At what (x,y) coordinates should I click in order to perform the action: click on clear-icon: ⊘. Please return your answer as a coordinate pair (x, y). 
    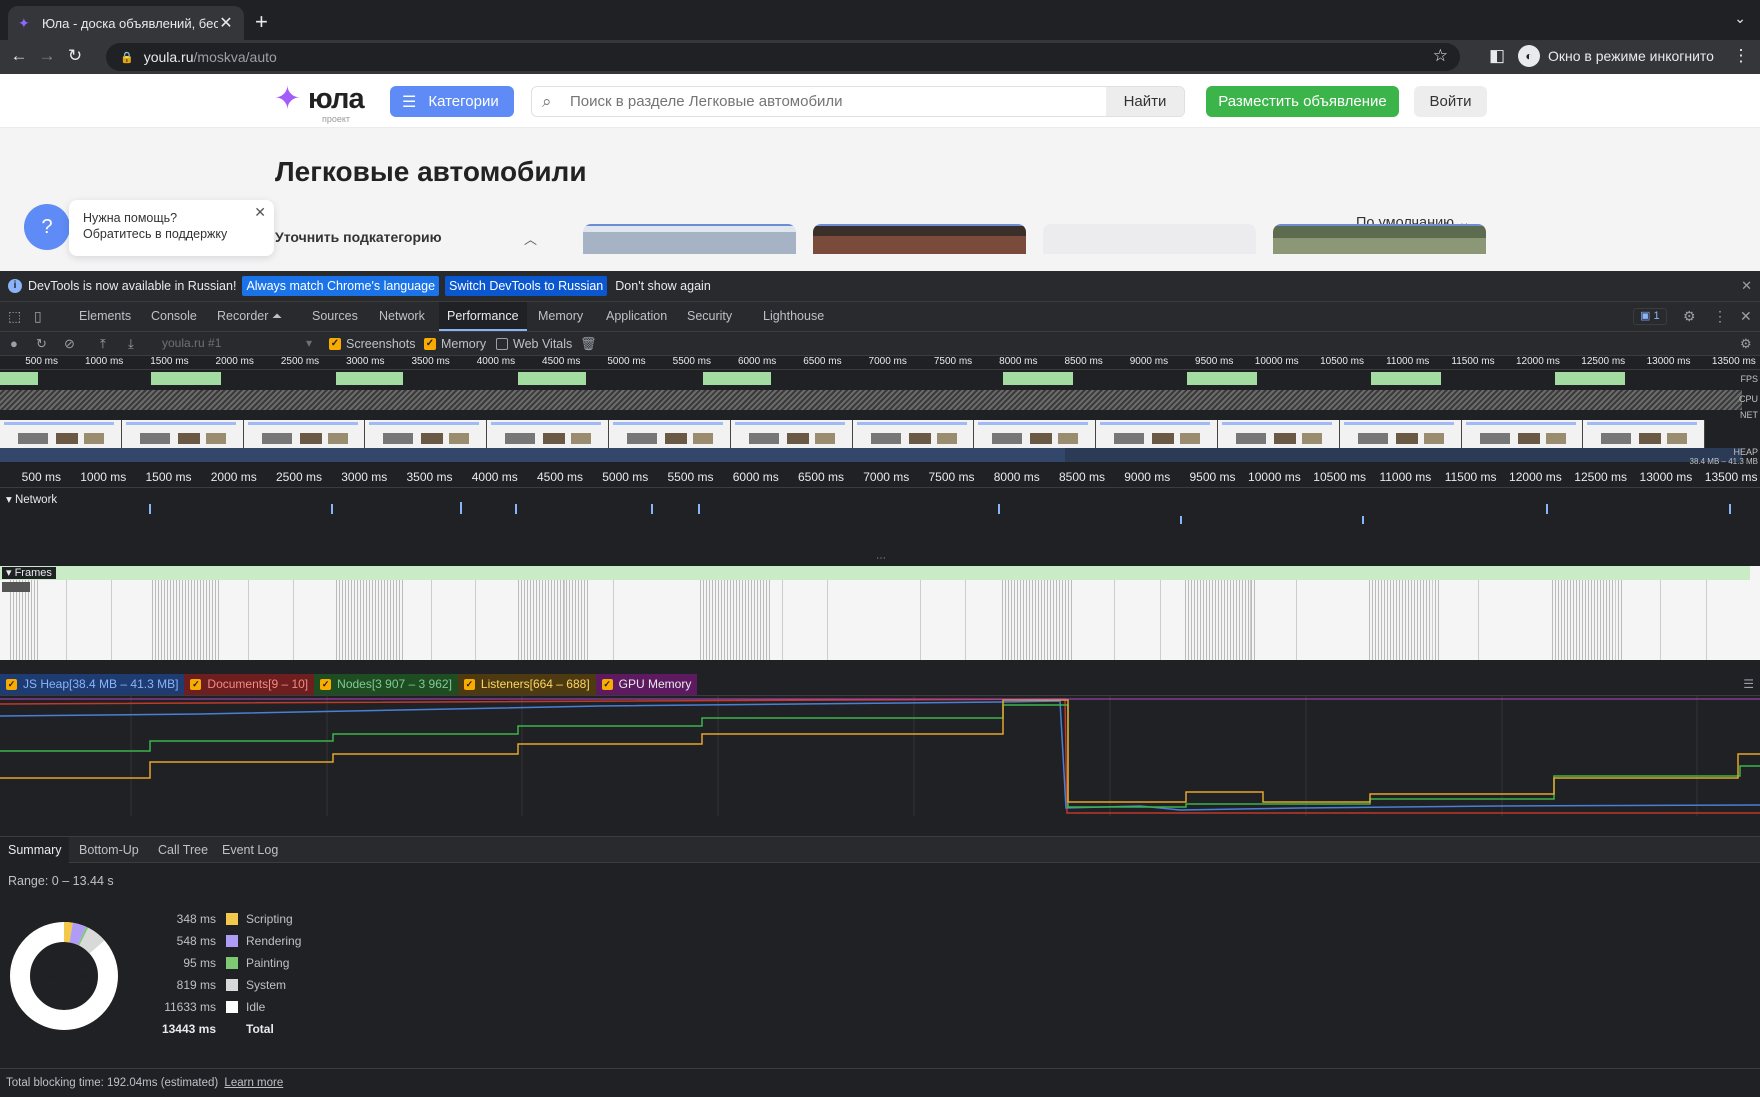
    Looking at the image, I should click on (69, 344).